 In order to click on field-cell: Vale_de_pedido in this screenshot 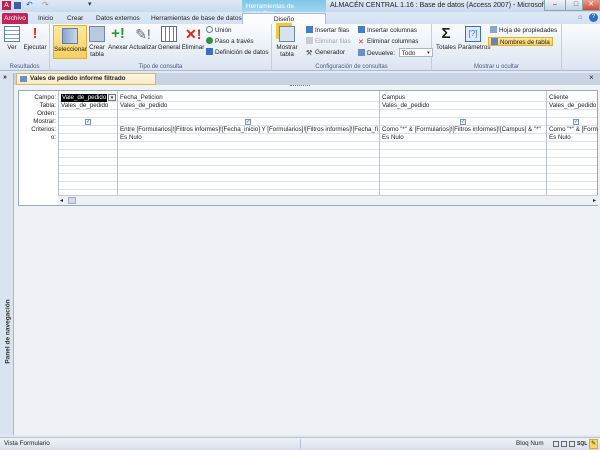, I will do `click(84, 98)`.